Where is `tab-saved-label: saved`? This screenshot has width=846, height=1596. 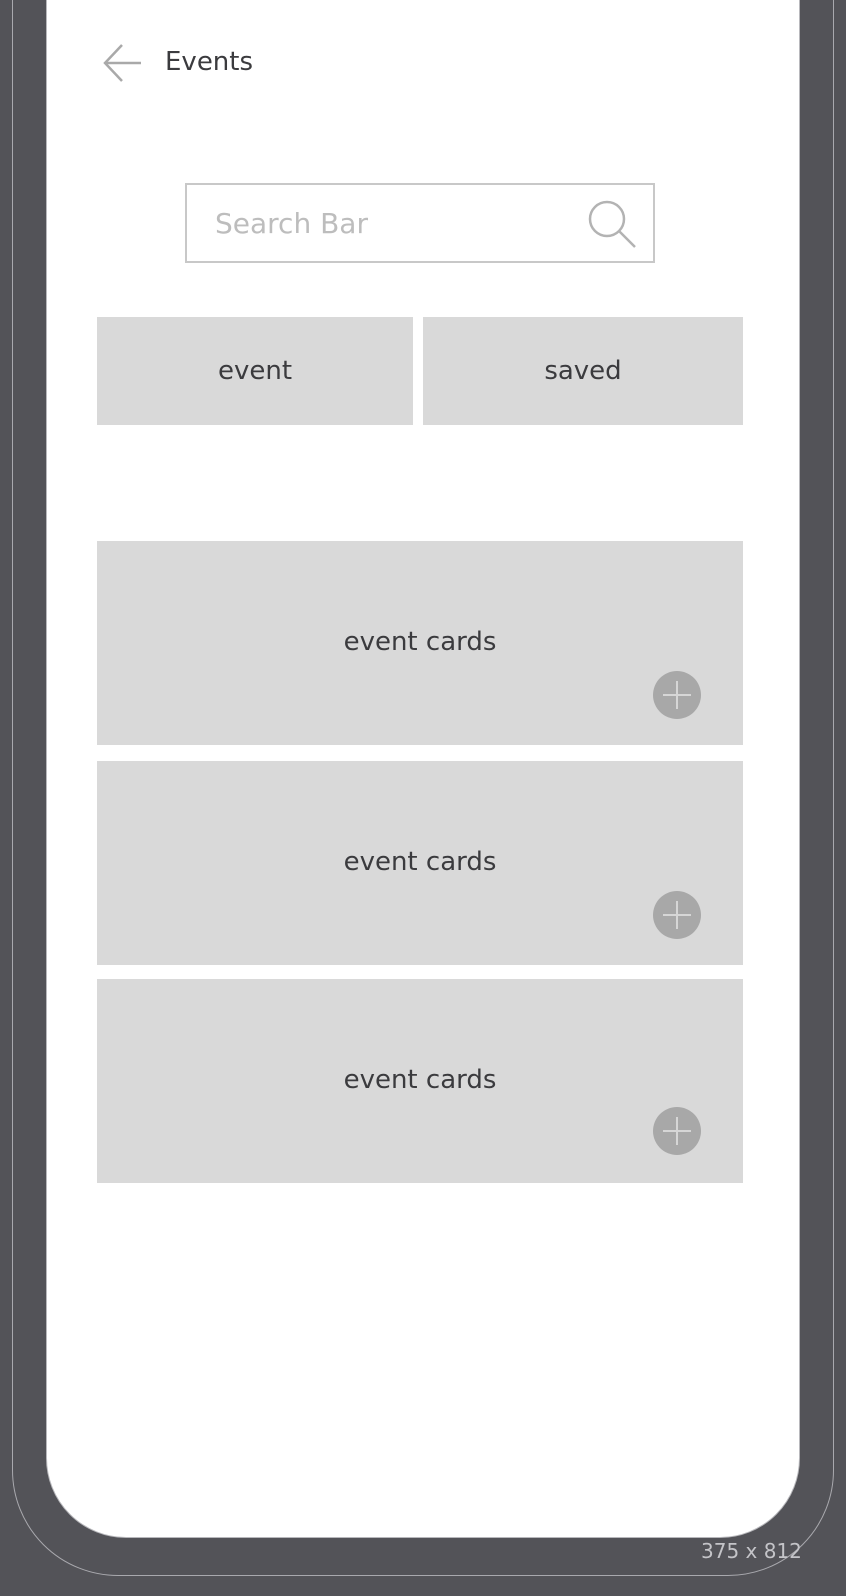
tab-saved-label: saved is located at coordinates (583, 371).